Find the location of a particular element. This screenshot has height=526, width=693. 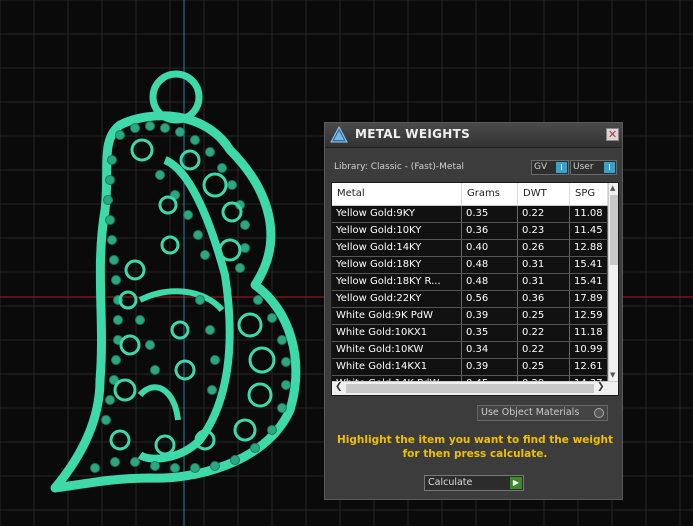

metal-cell: Yellow Gold:22KY is located at coordinates (397, 299).